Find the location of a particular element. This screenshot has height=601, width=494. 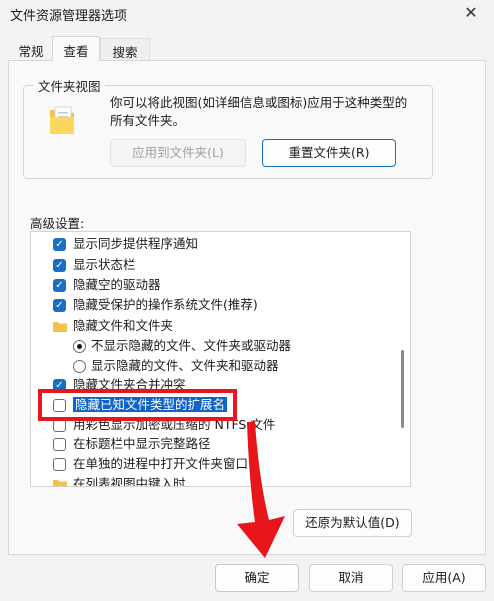

annotation-highlight-box is located at coordinates (137, 405).